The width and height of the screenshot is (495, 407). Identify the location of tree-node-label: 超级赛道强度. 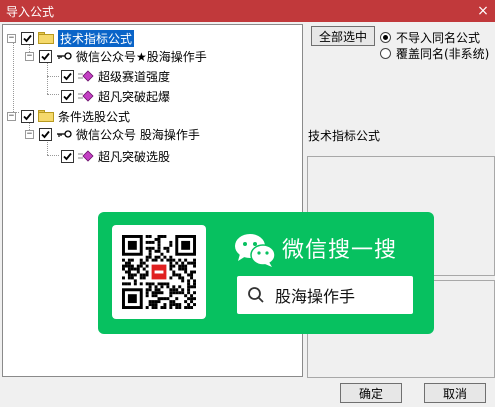
(134, 76).